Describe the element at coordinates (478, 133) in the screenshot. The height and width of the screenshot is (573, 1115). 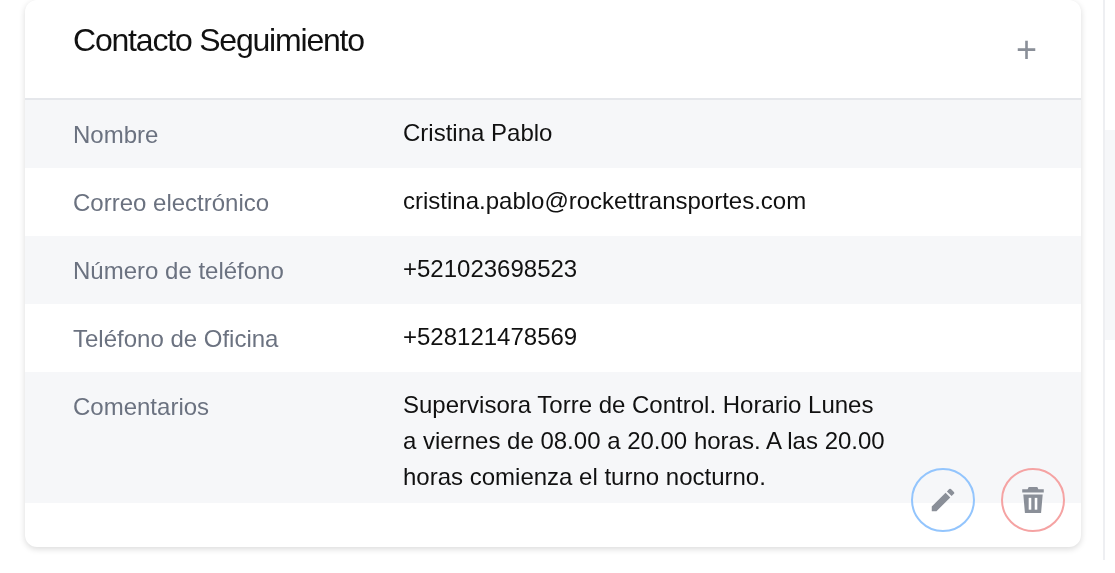
I see `field-value: Cristina Pablo` at that location.